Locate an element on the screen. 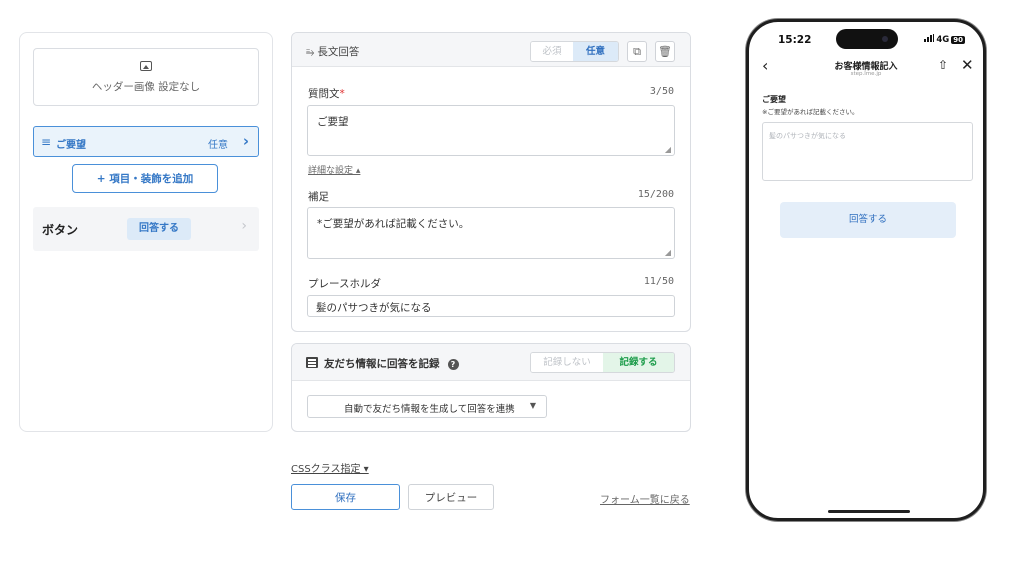 This screenshot has width=1024, height=576. phone-placeholder: 髪のパサつきが気になる is located at coordinates (807, 136).